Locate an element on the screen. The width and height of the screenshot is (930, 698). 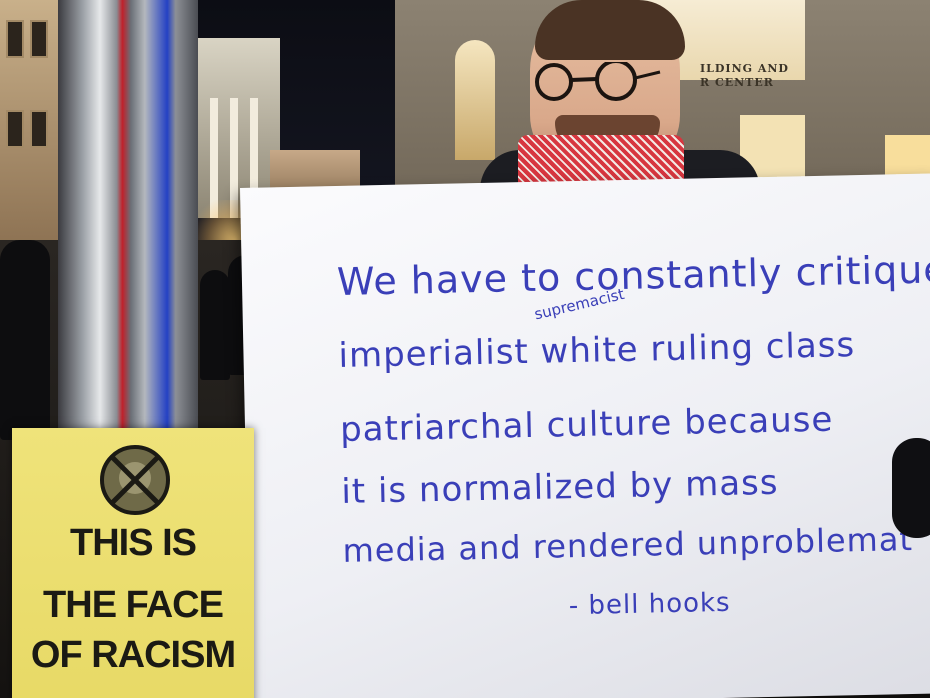
poster-line: THIS IS is located at coordinates (133, 543).